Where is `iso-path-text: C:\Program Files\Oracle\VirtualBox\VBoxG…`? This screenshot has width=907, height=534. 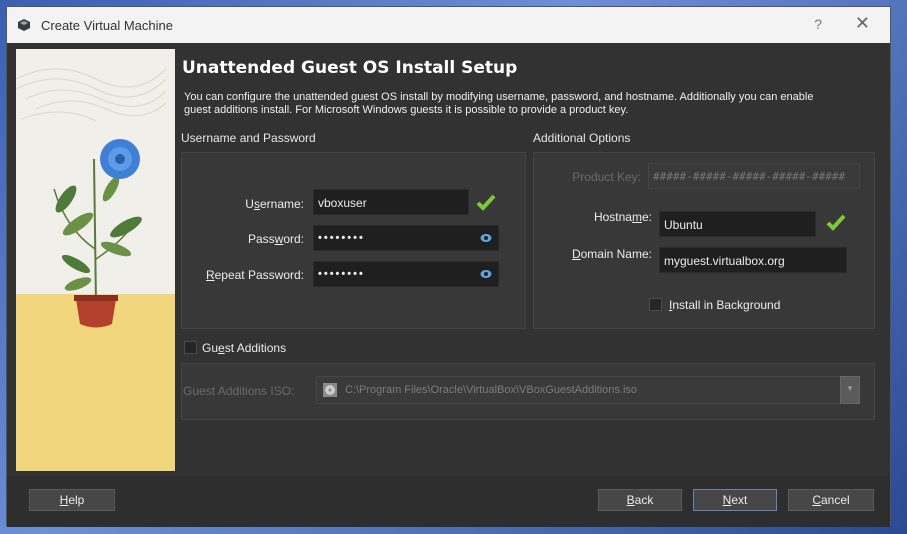 iso-path-text: C:\Program Files\Oracle\VirtualBox\VBoxG… is located at coordinates (491, 390).